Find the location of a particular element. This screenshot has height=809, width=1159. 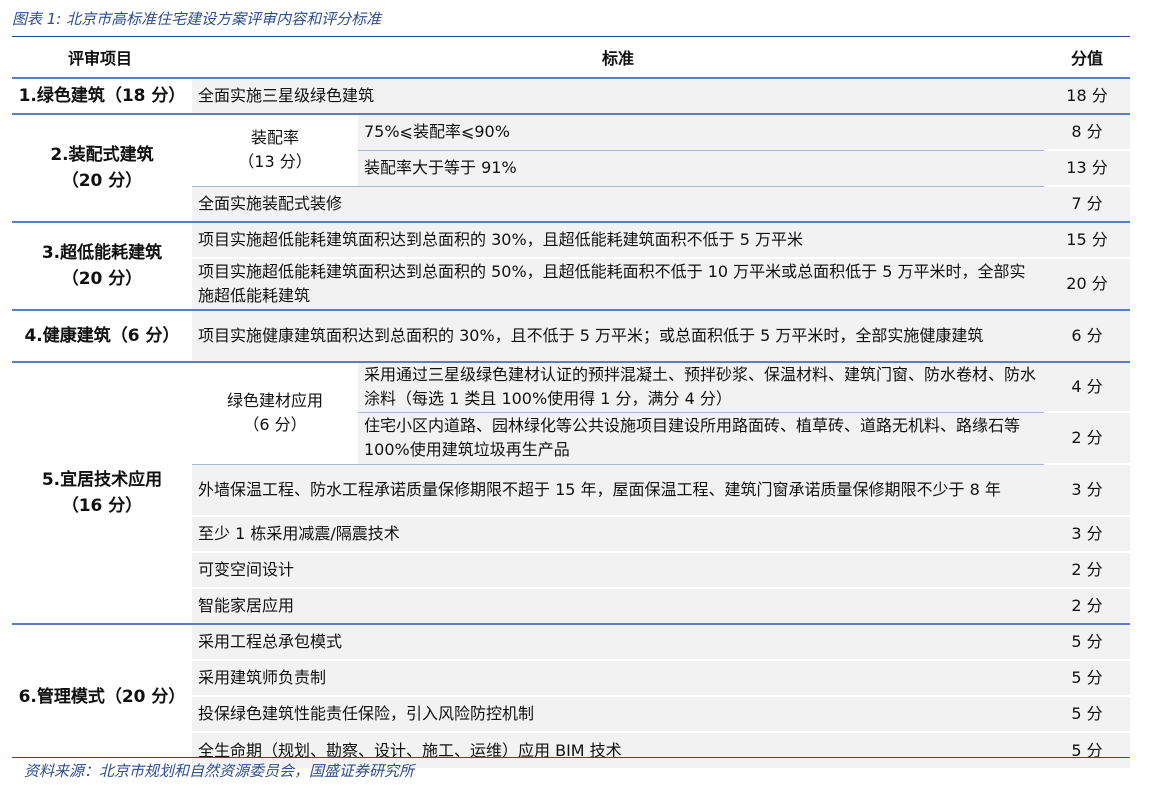

score-cell: 15 分 is located at coordinates (1087, 239).